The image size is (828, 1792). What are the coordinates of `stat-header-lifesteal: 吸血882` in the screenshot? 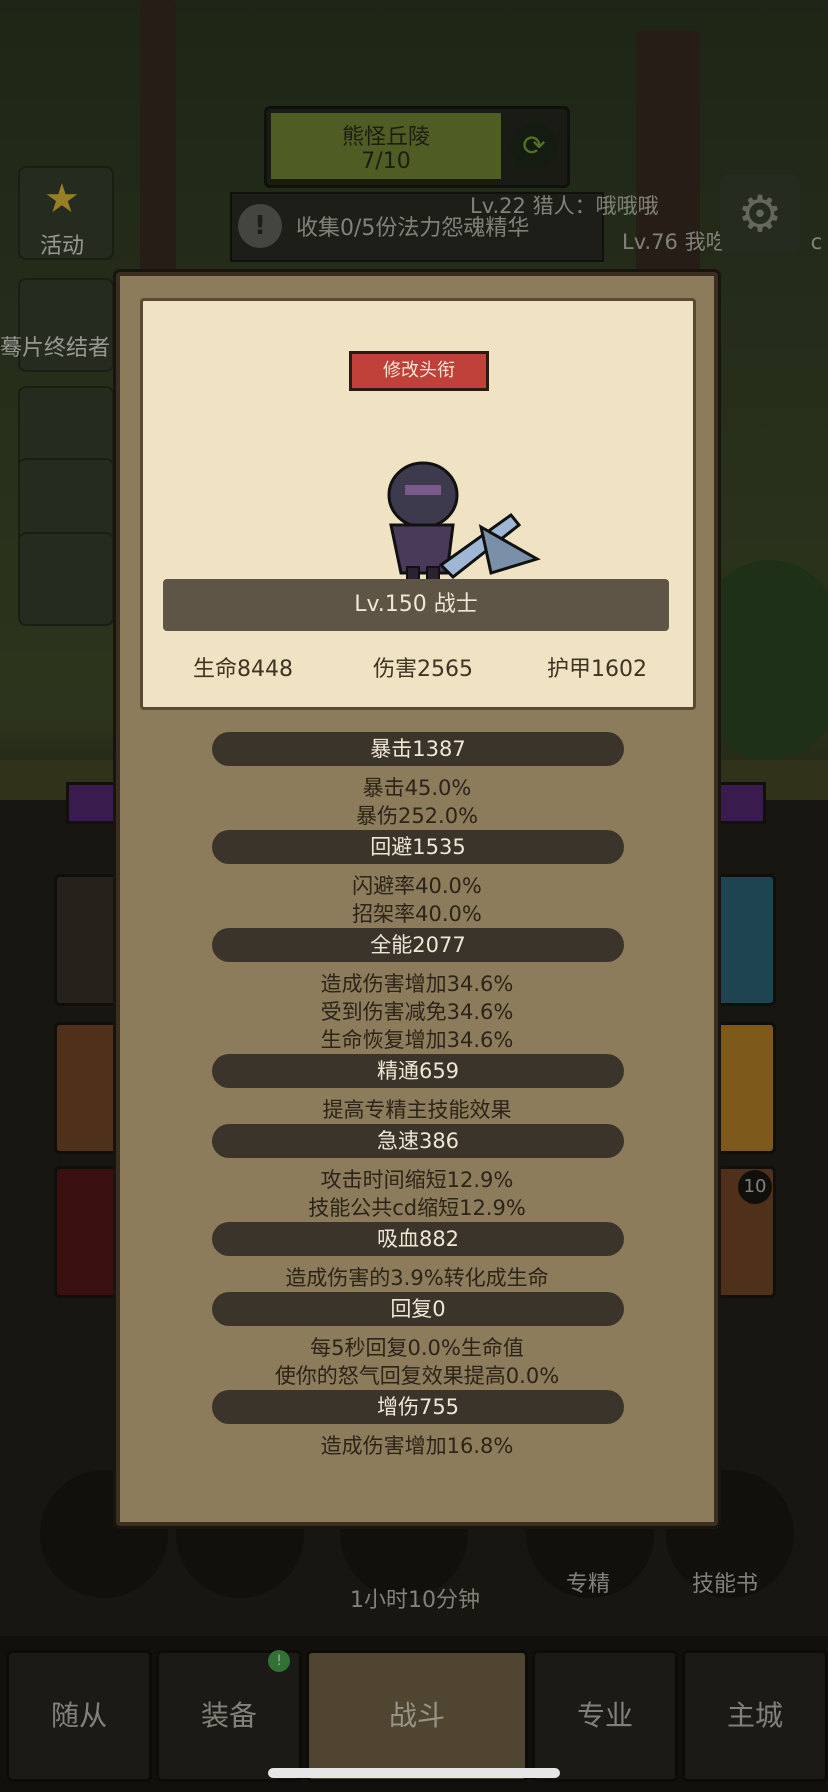 It's located at (418, 1239).